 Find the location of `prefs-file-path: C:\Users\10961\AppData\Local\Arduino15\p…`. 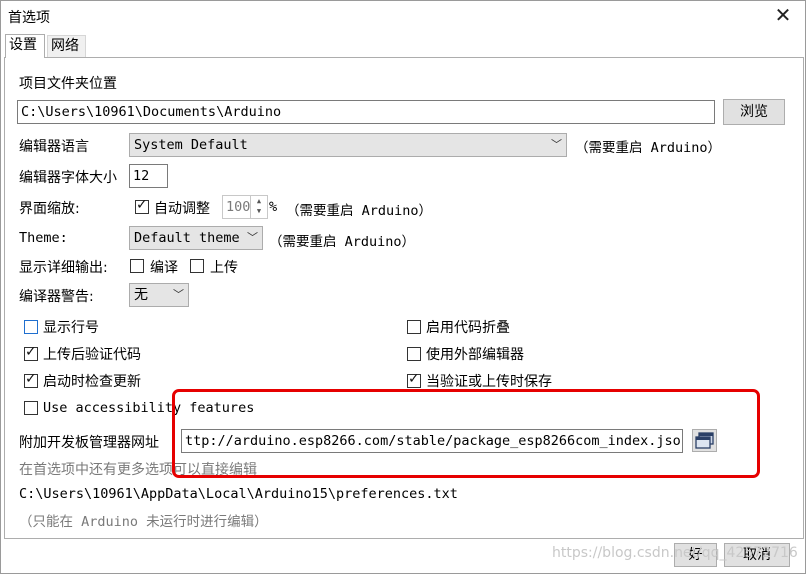

prefs-file-path: C:\Users\10961\AppData\Local\Arduino15\p… is located at coordinates (238, 494).